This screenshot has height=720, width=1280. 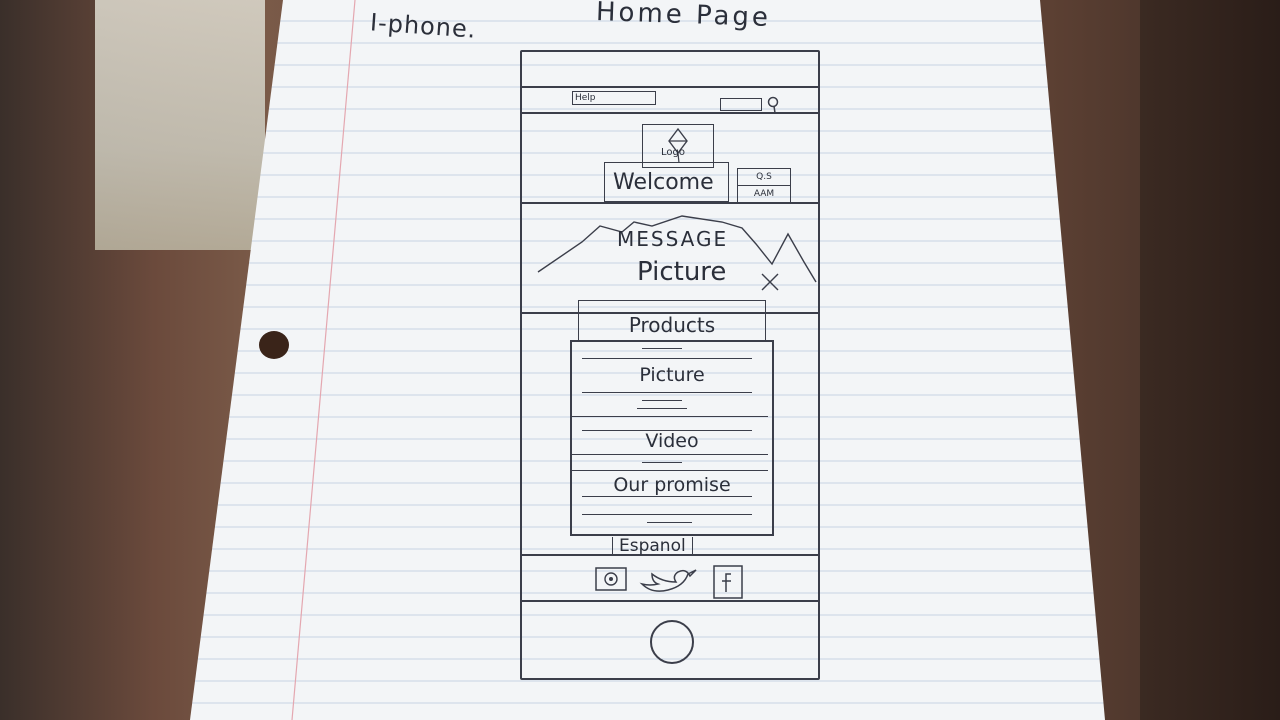 I want to click on hero-picture: Picture, so click(x=682, y=272).